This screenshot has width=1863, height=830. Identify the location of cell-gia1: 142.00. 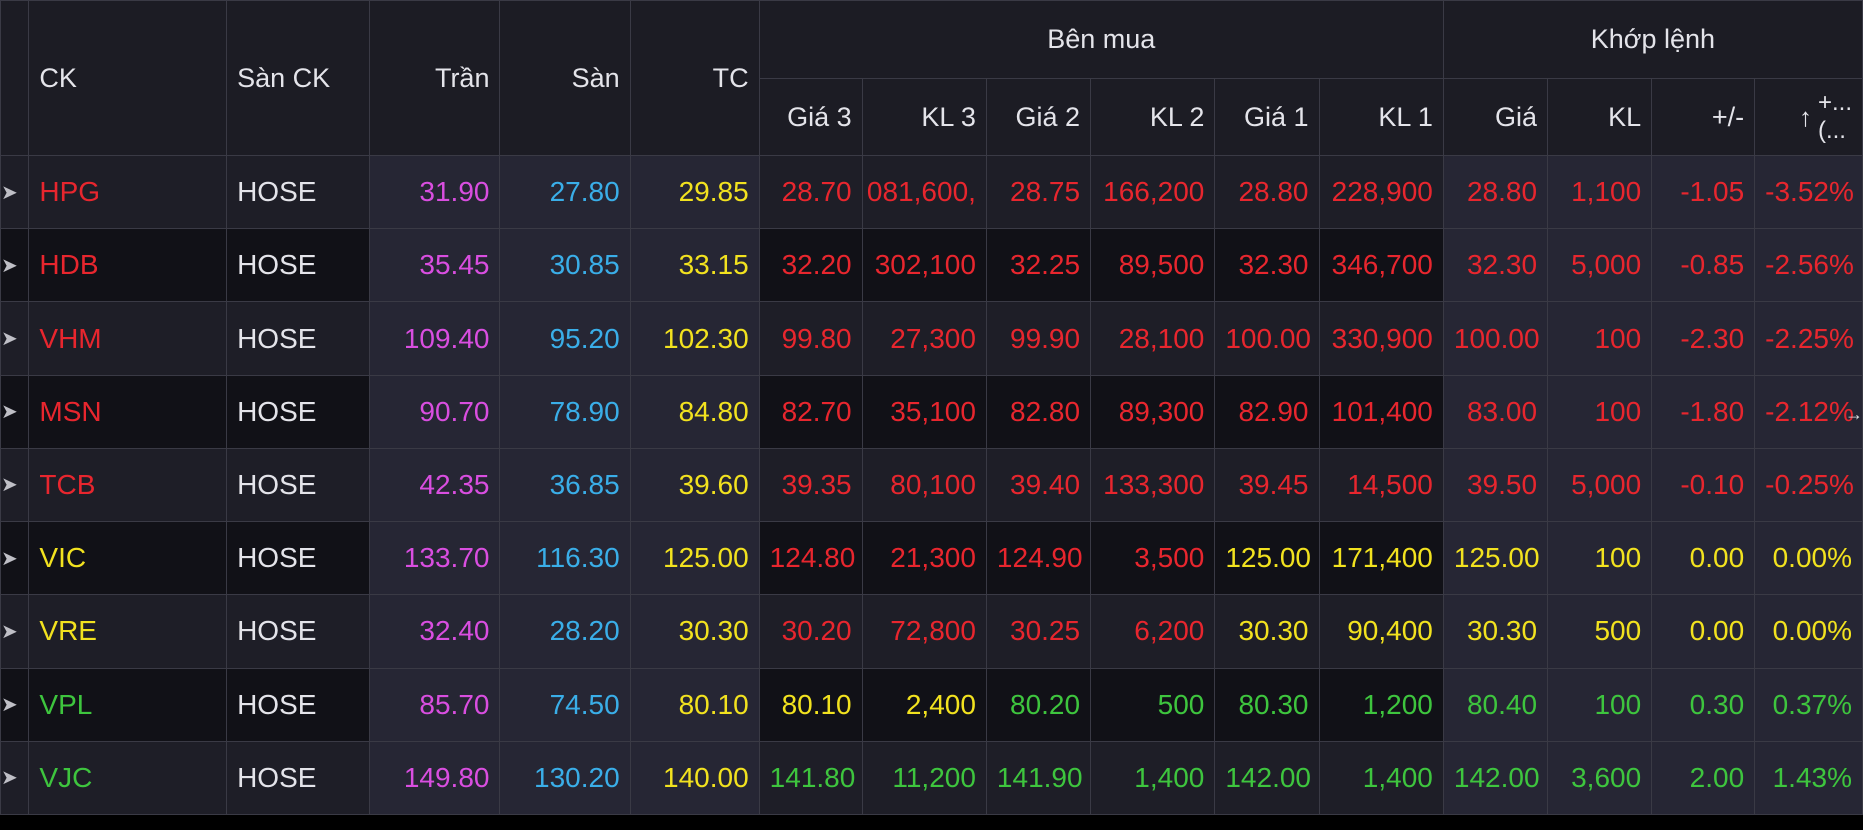
(1267, 778).